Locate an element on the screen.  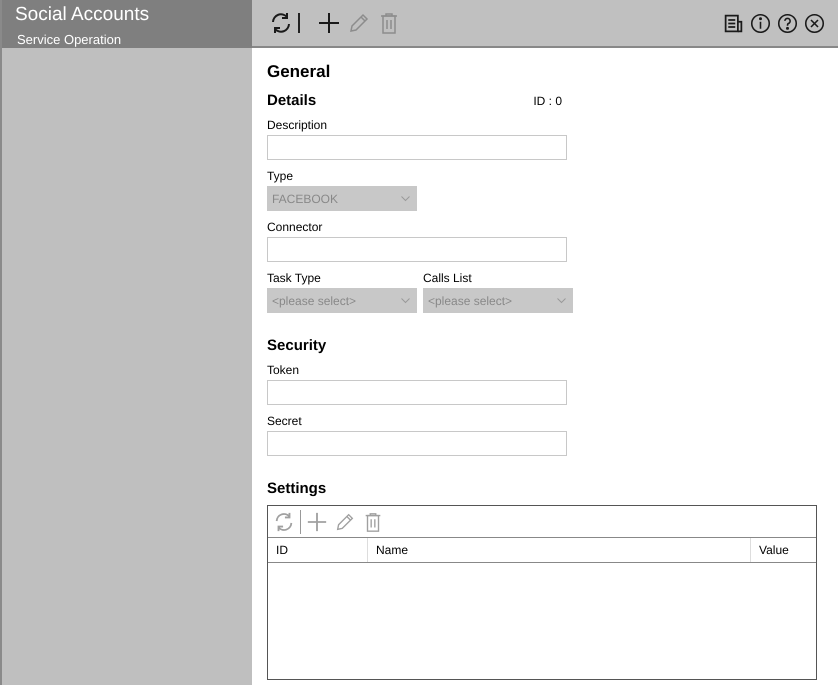
field-label: Connector is located at coordinates (295, 227).